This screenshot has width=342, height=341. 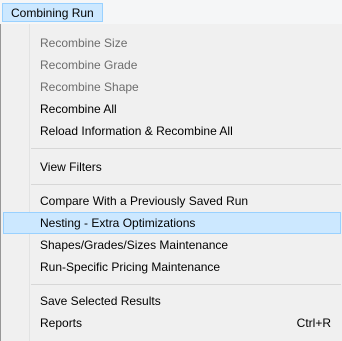 I want to click on menu-item-label: Recombine Size, so click(x=84, y=43).